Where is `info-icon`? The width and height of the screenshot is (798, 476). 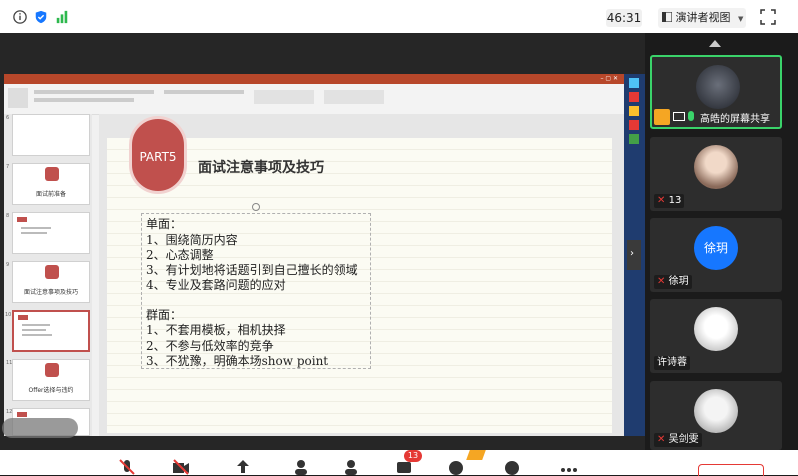 info-icon is located at coordinates (20, 17).